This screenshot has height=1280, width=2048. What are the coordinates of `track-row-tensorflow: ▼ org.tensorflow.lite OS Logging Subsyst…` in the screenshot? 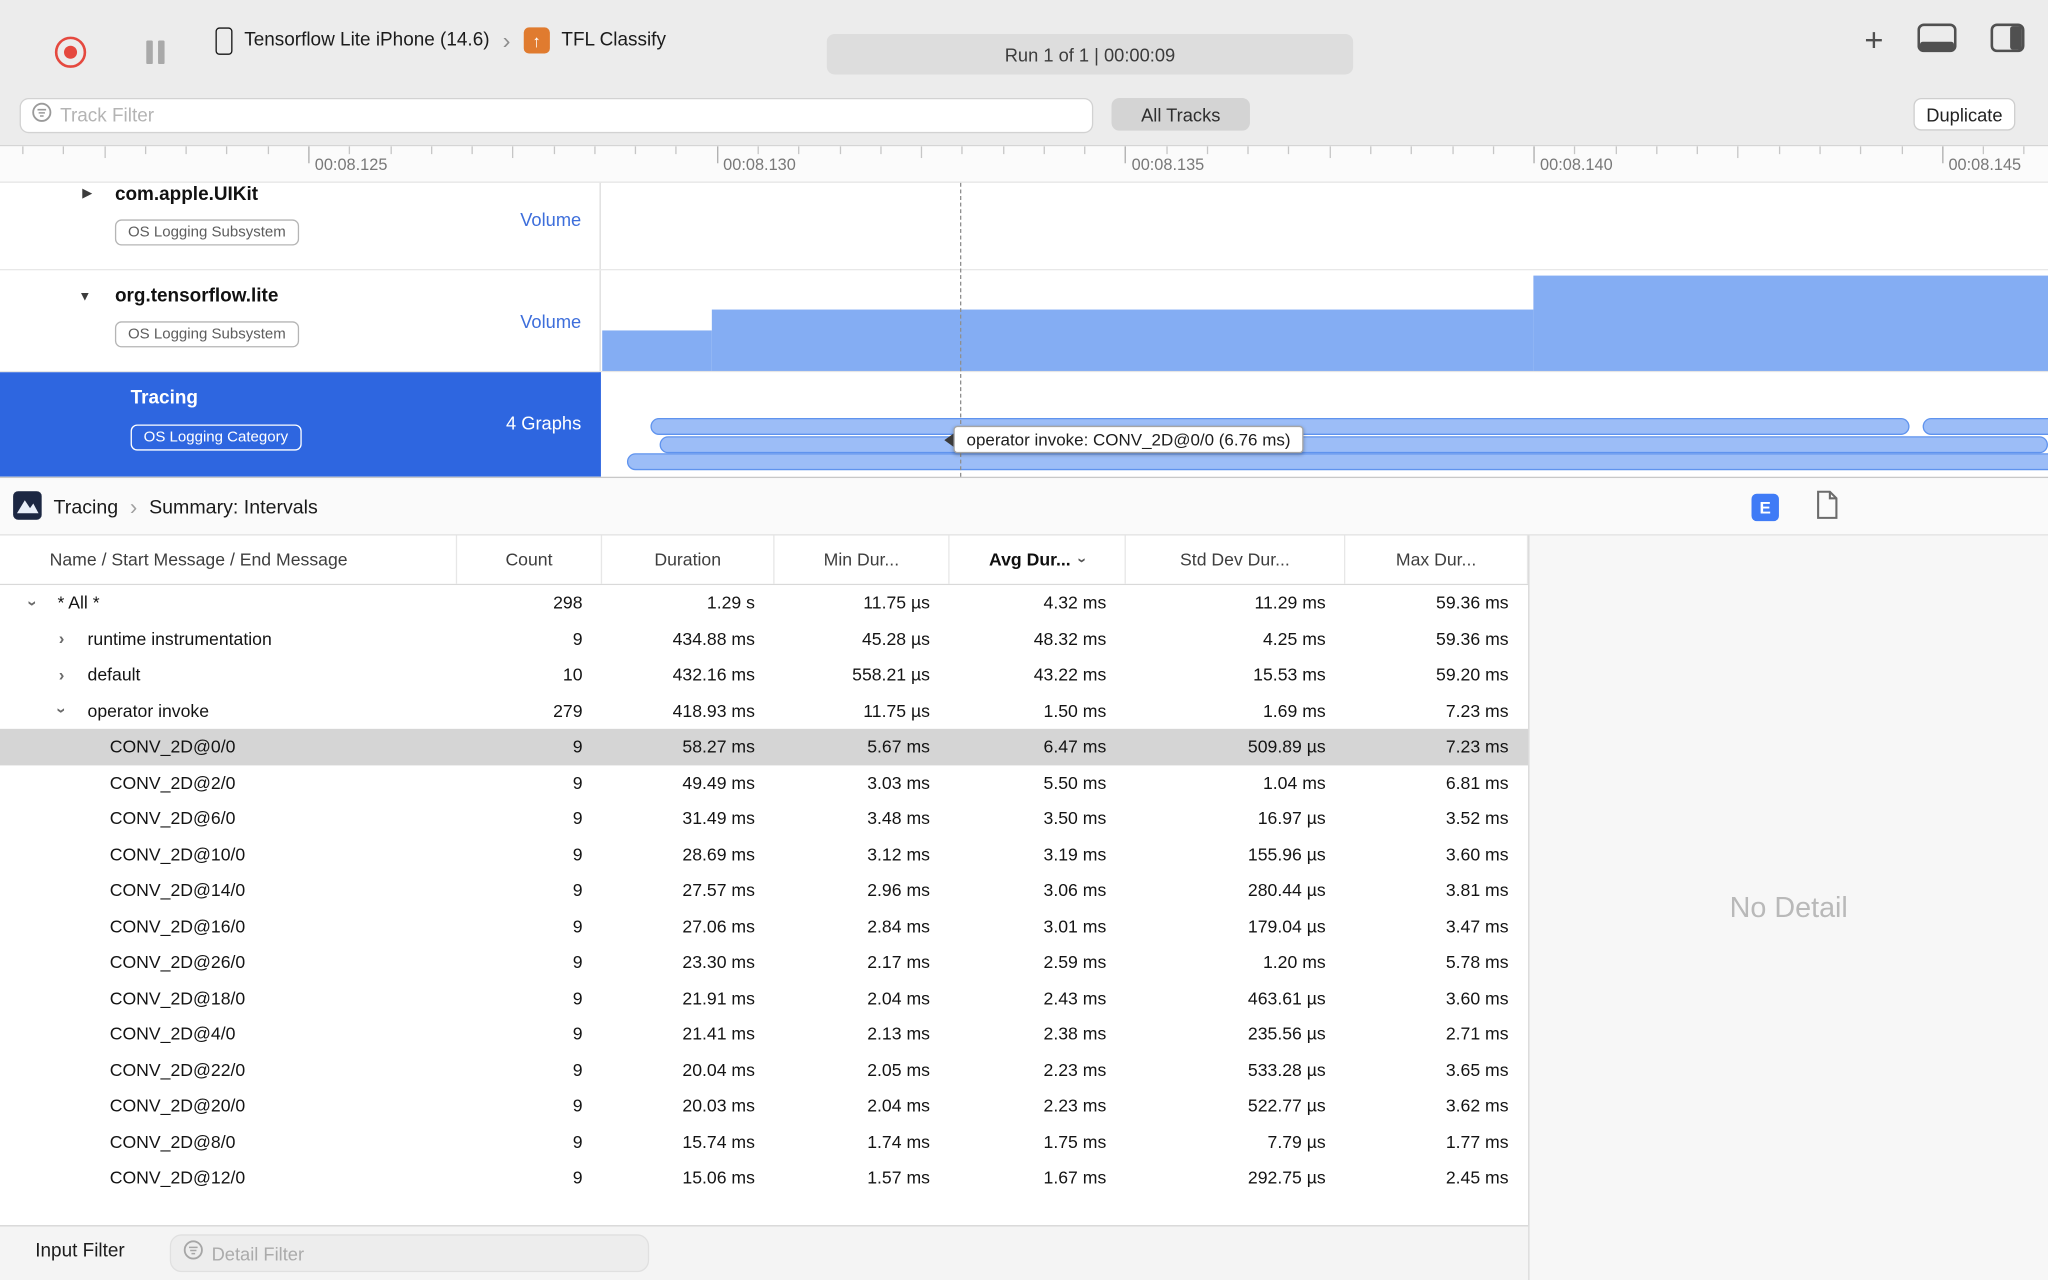 It's located at (1024, 320).